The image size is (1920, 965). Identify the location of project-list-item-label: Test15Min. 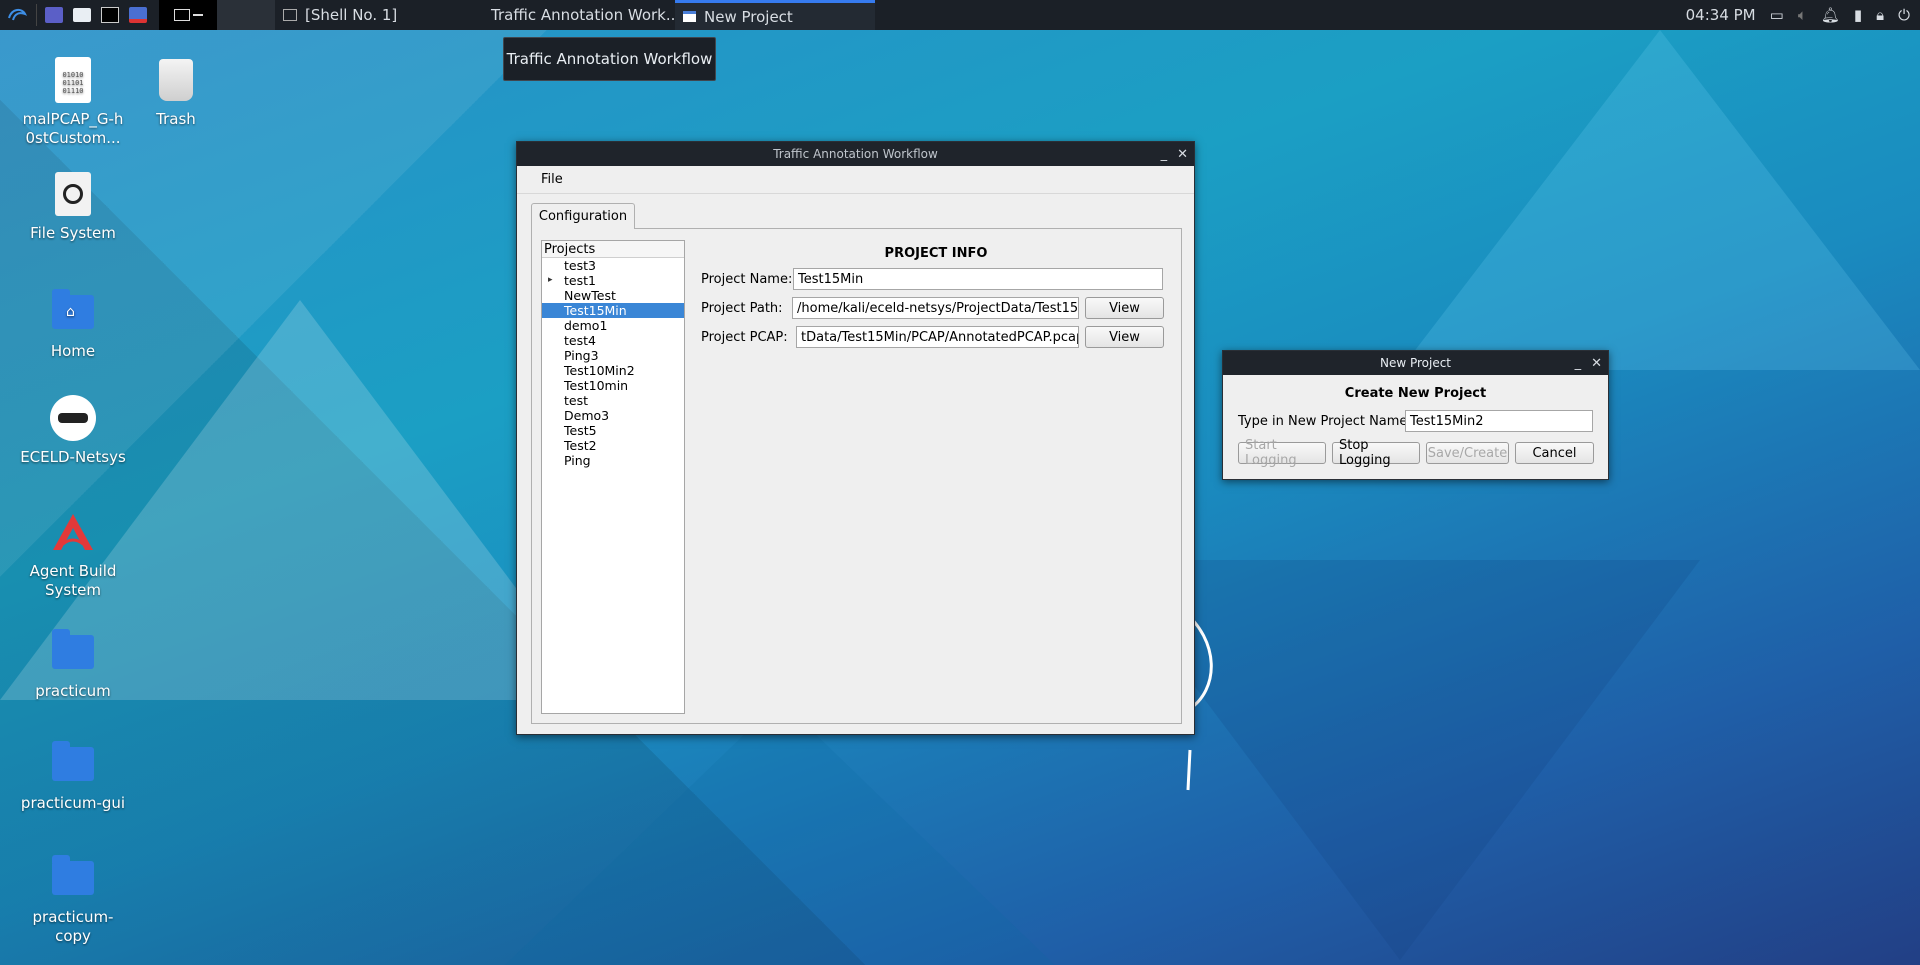
(595, 310).